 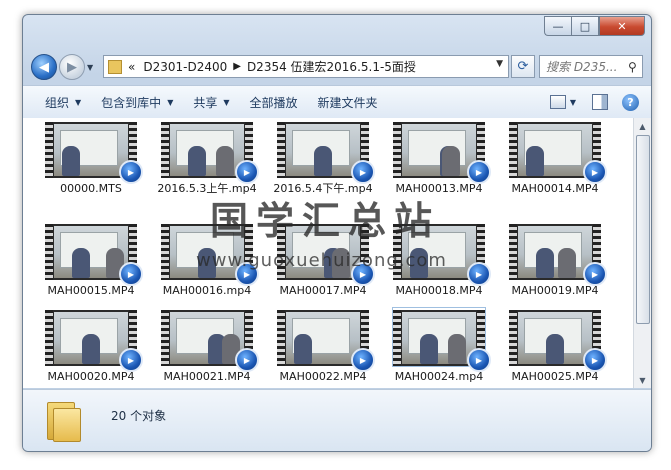 What do you see at coordinates (91, 290) in the screenshot?
I see `file-name: MAH00015.MP4` at bounding box center [91, 290].